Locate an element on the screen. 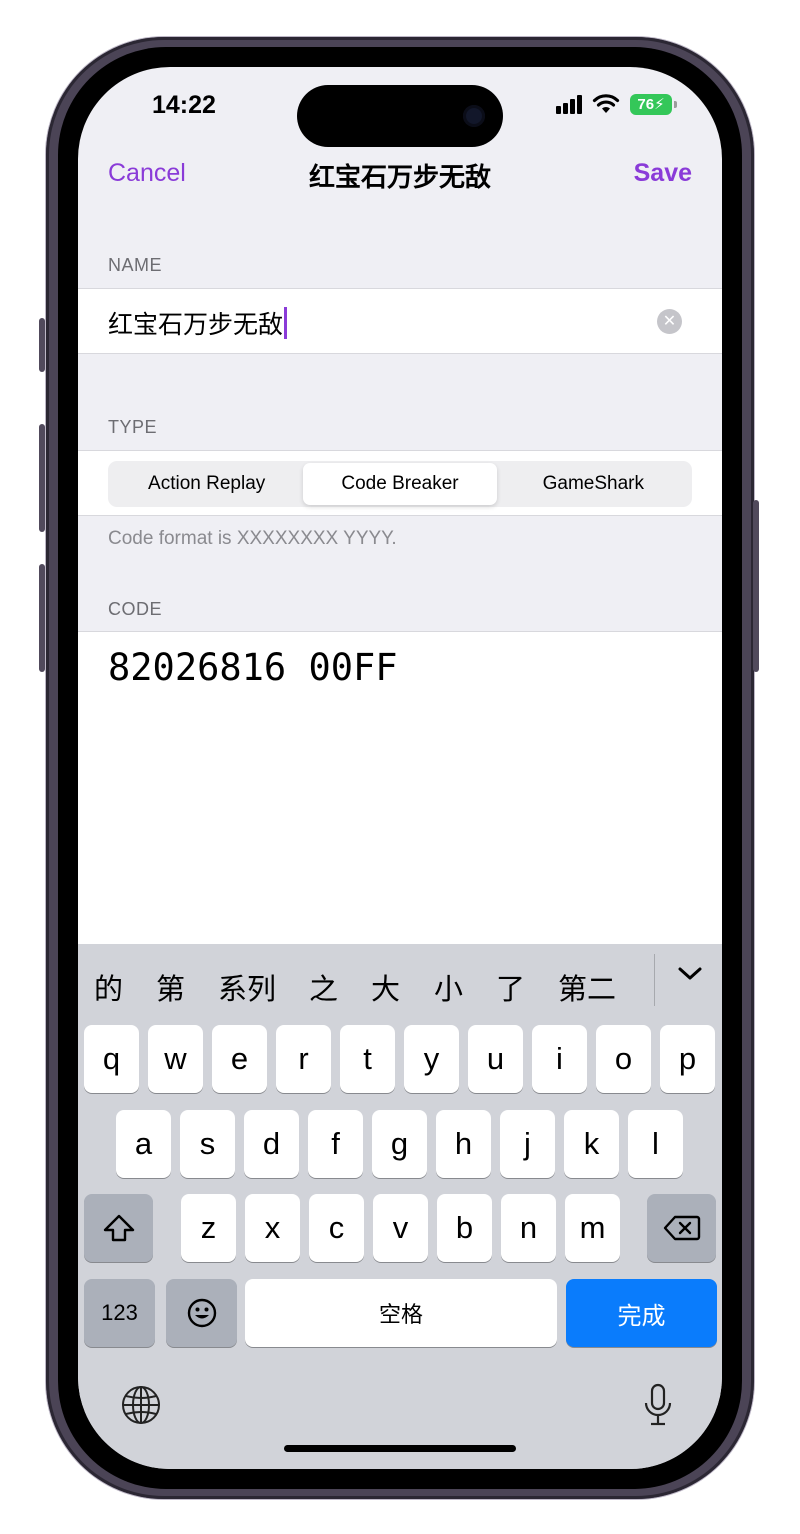 This screenshot has height=1534, width=800. delete-key is located at coordinates (681, 1228).